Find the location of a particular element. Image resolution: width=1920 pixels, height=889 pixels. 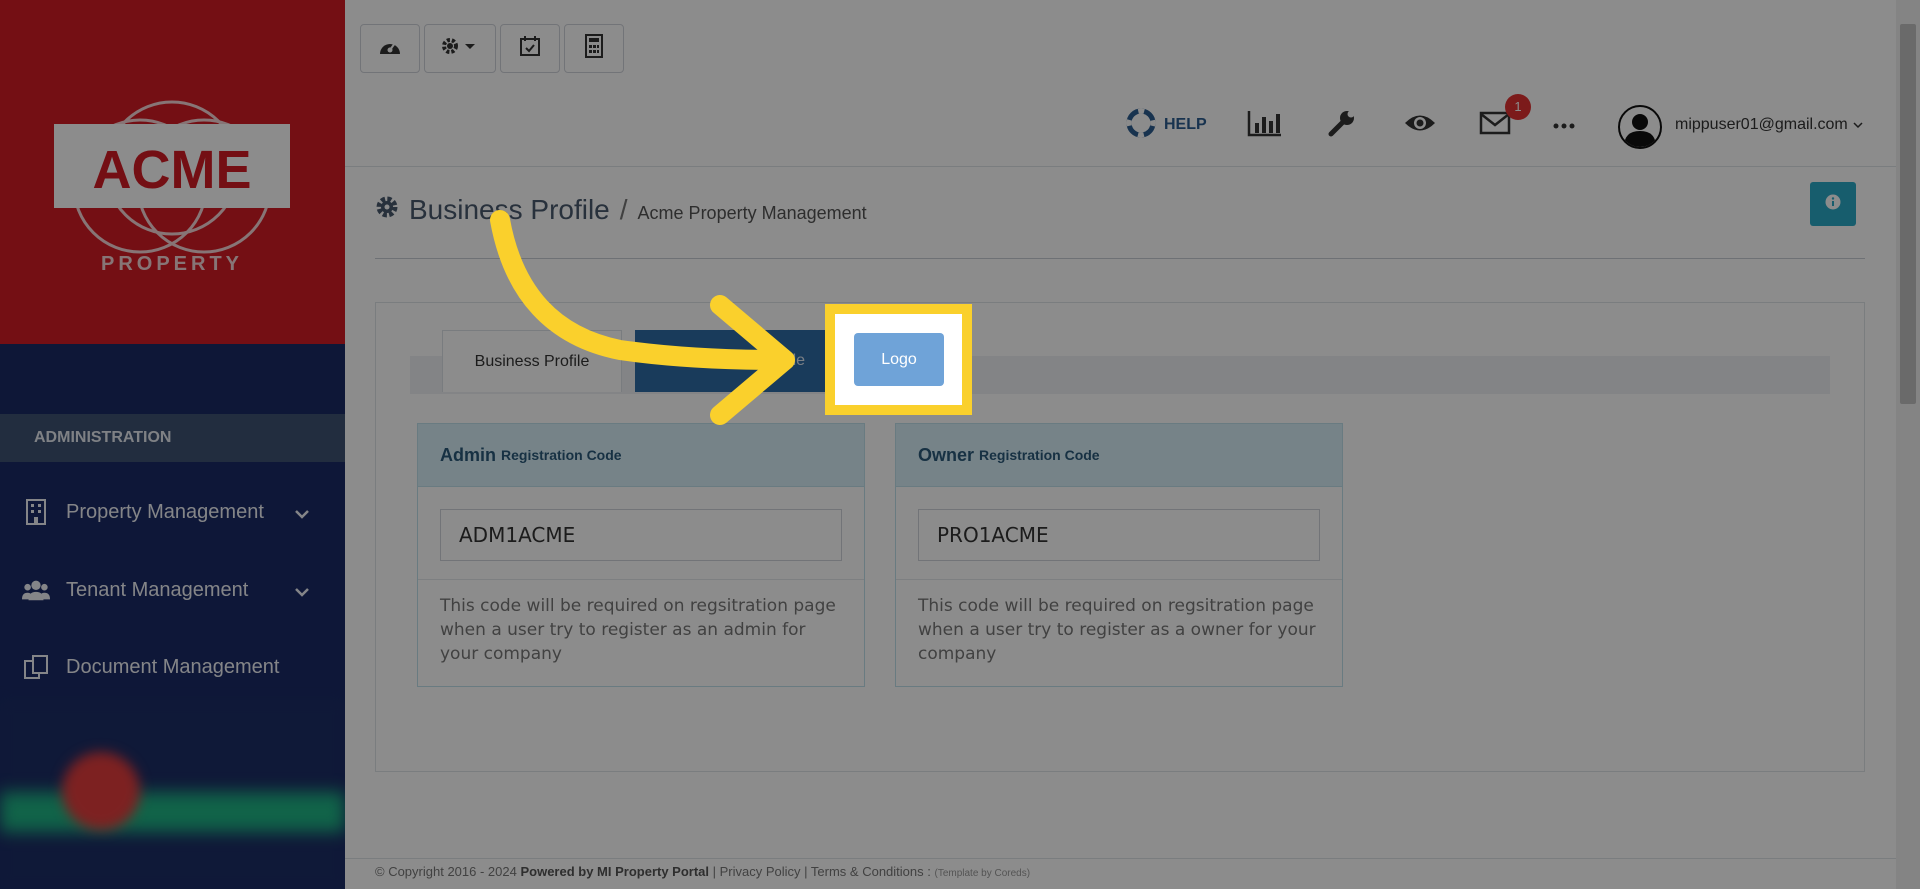

envelope-icon is located at coordinates (1495, 125).